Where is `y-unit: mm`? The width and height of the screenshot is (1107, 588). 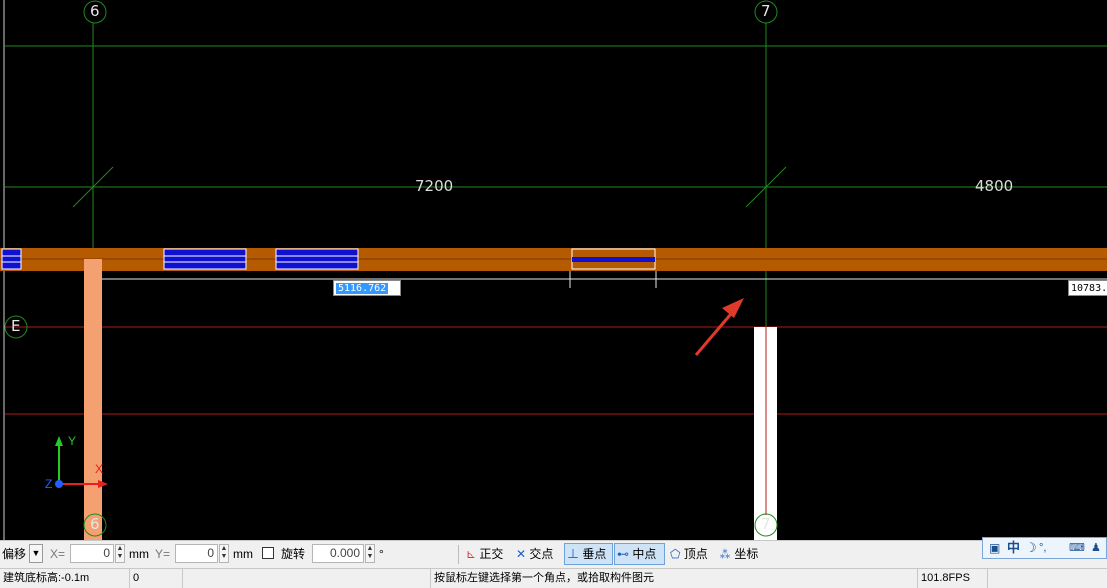 y-unit: mm is located at coordinates (243, 554).